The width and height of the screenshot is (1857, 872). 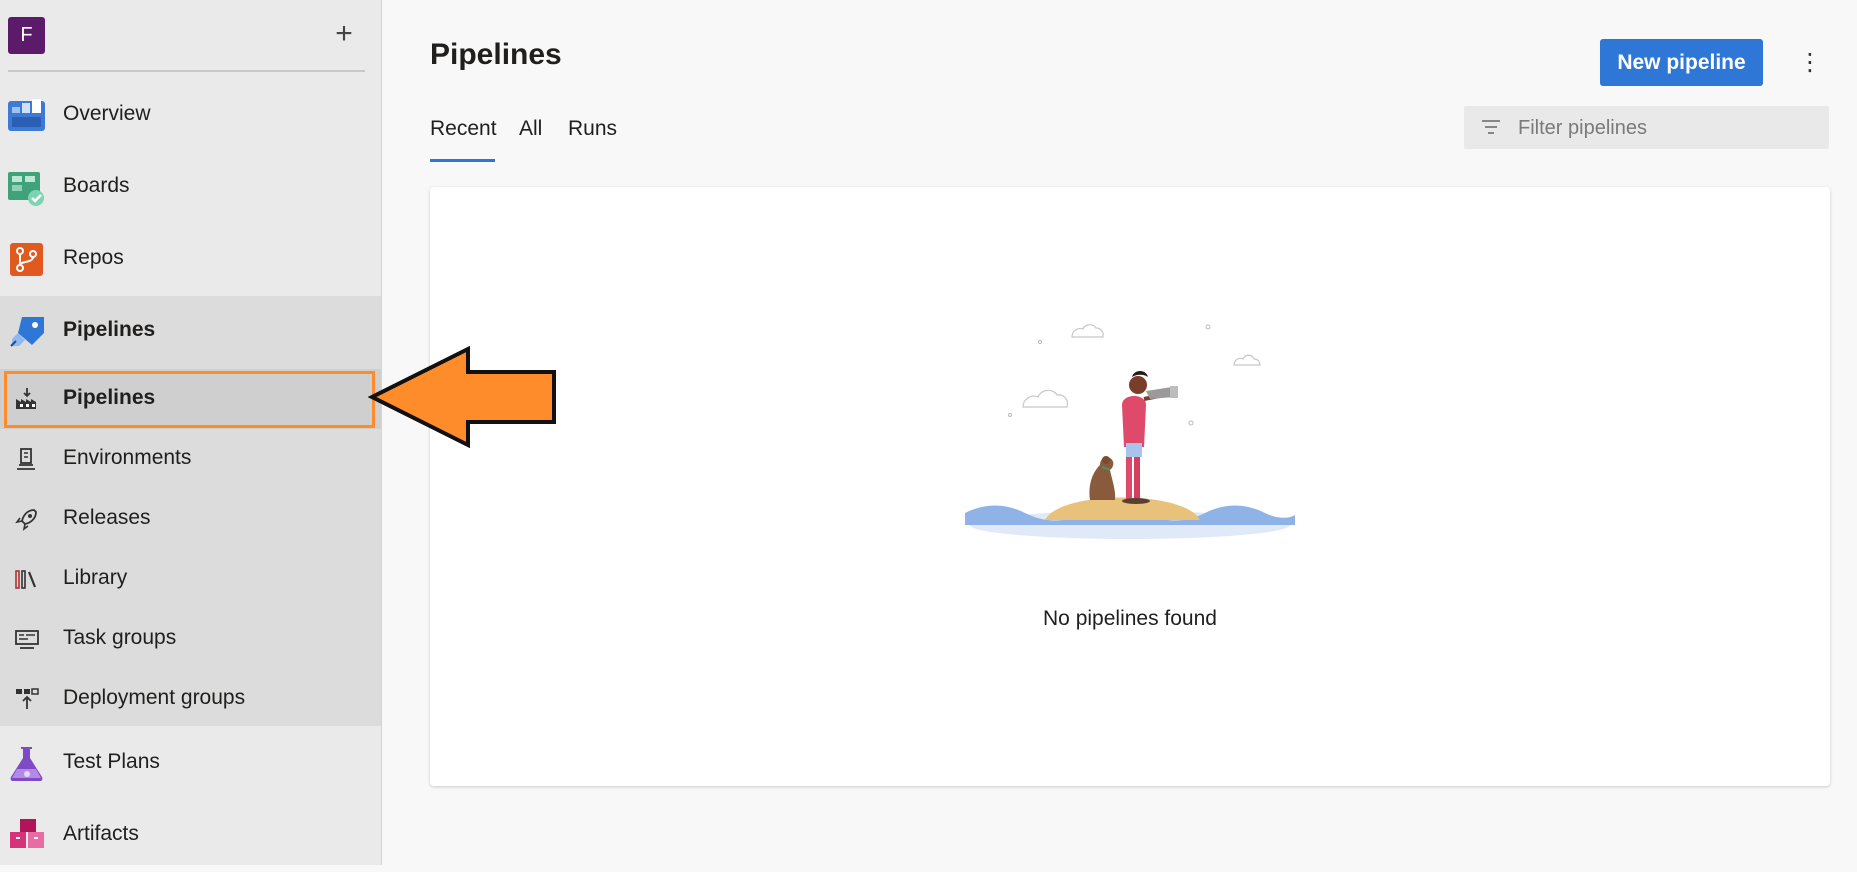 What do you see at coordinates (1130, 431) in the screenshot?
I see `empty-state-illustration` at bounding box center [1130, 431].